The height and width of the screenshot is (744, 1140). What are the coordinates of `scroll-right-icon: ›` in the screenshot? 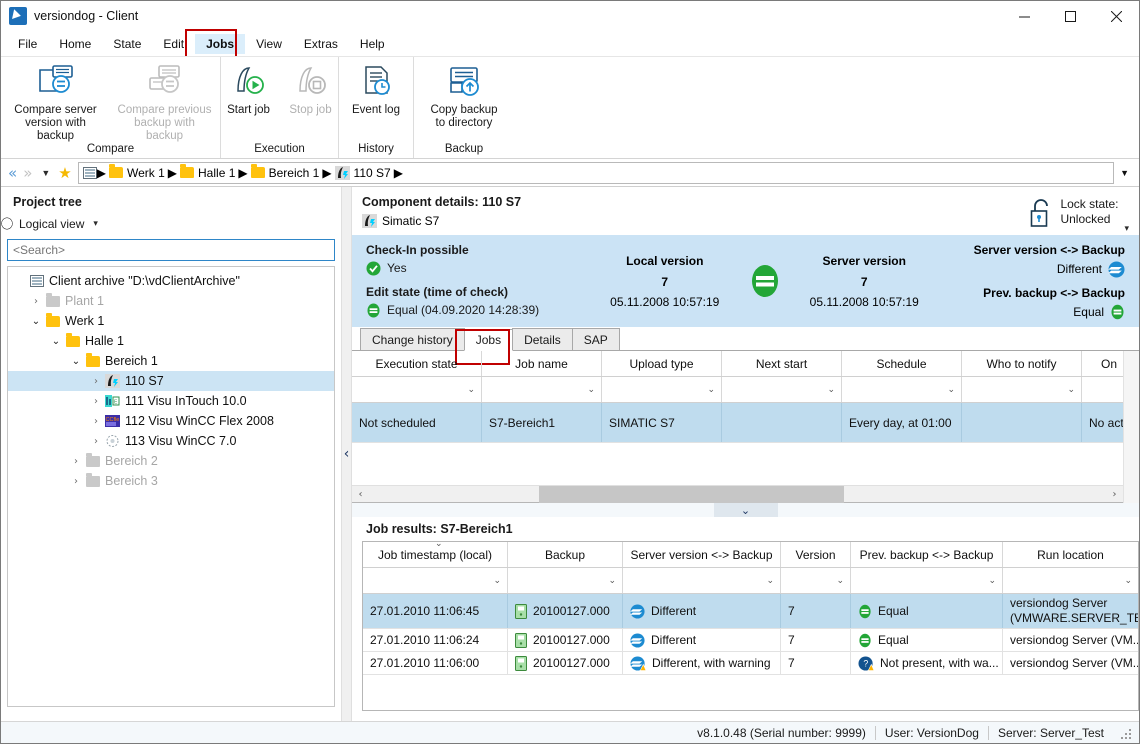 It's located at (1114, 494).